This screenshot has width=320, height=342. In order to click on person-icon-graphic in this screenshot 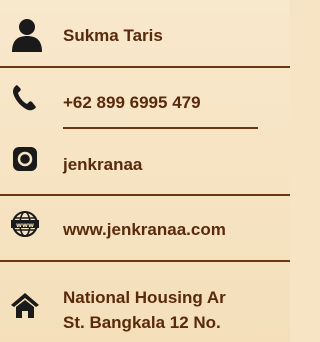, I will do `click(27, 35)`.